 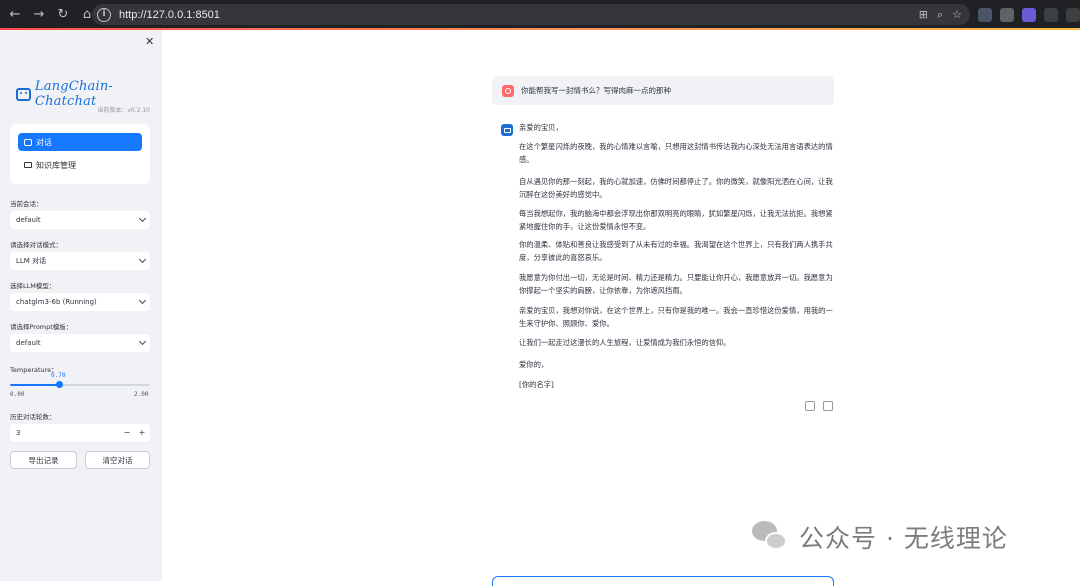 What do you see at coordinates (123, 110) in the screenshot?
I see `version-text: 当前版本：v0.2.10` at bounding box center [123, 110].